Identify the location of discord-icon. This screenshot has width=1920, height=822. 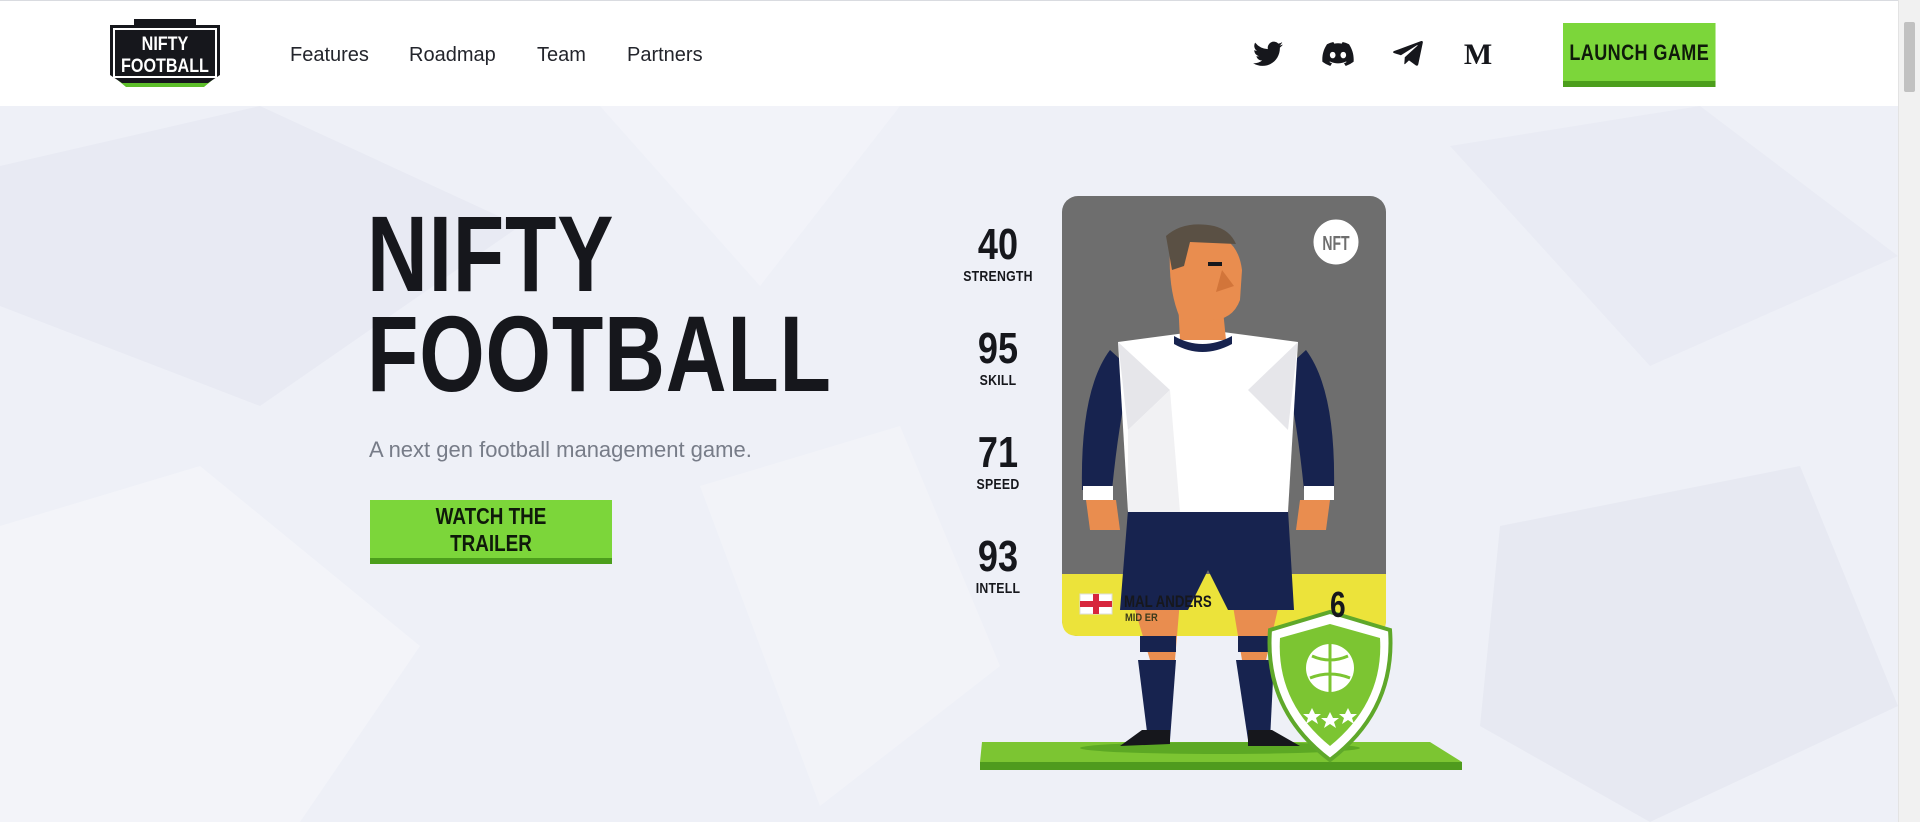
(1338, 54).